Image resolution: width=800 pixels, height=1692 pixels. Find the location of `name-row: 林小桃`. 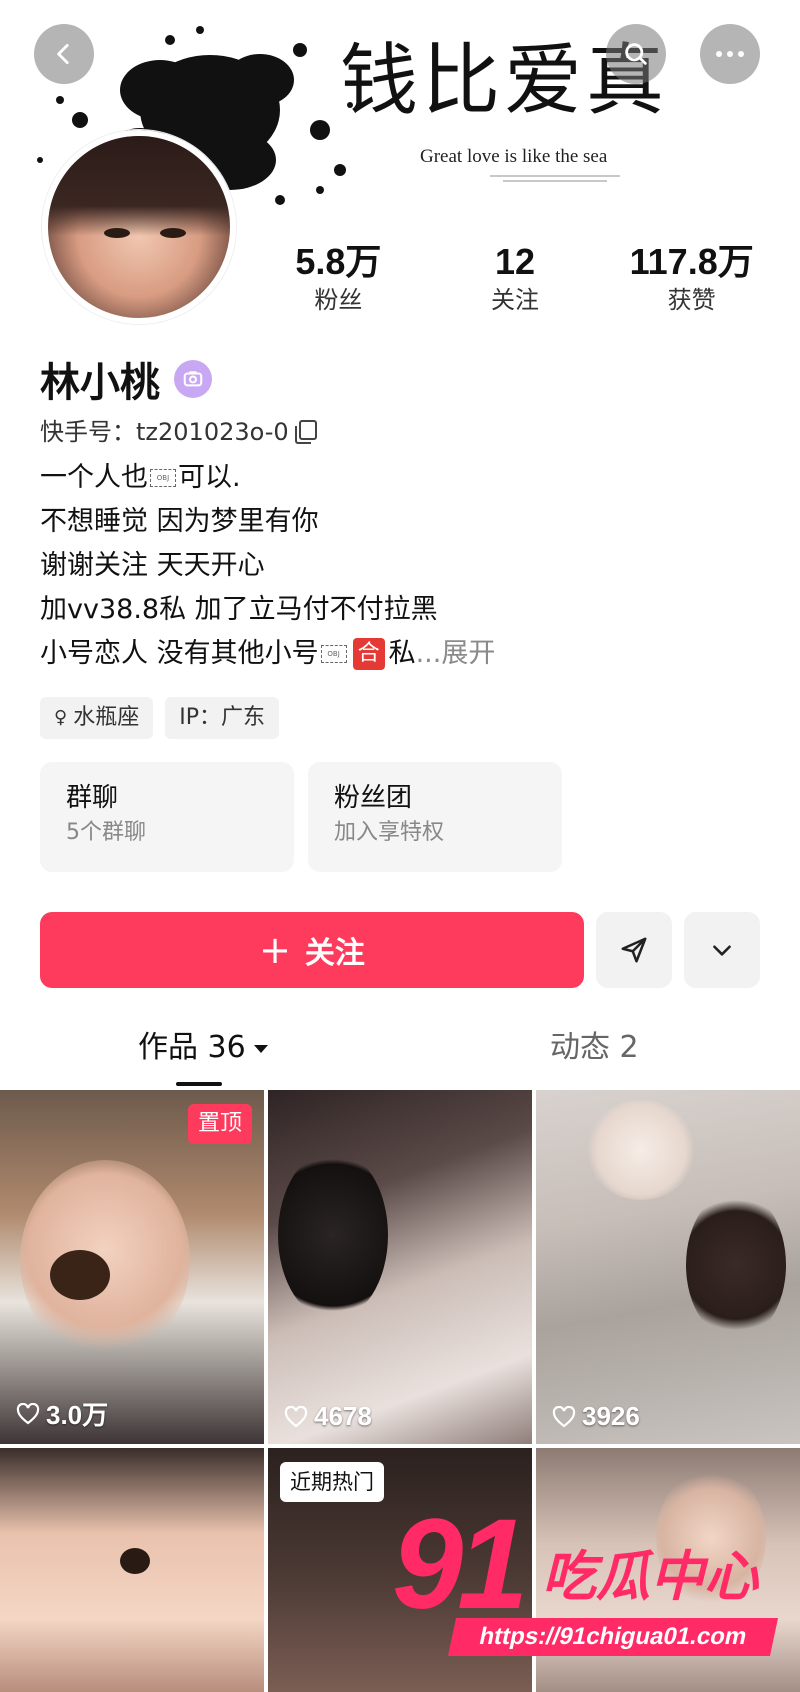

name-row: 林小桃 is located at coordinates (126, 379).